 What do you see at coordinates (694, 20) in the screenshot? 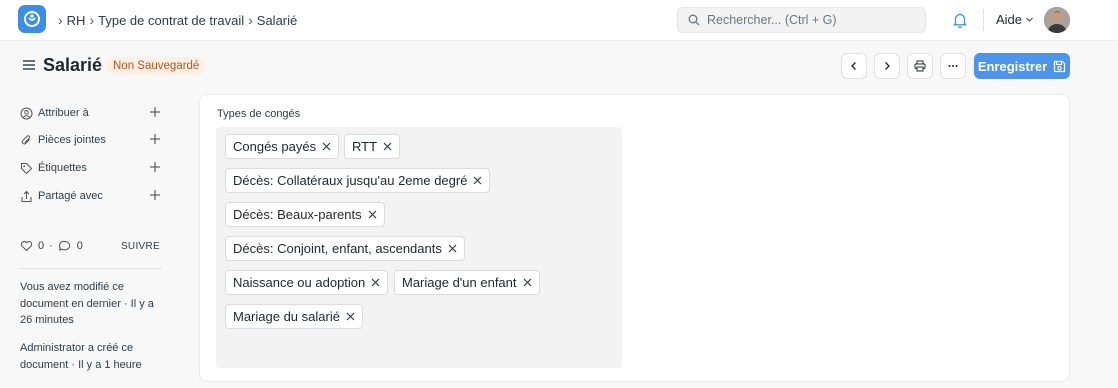
I see `search-icon` at bounding box center [694, 20].